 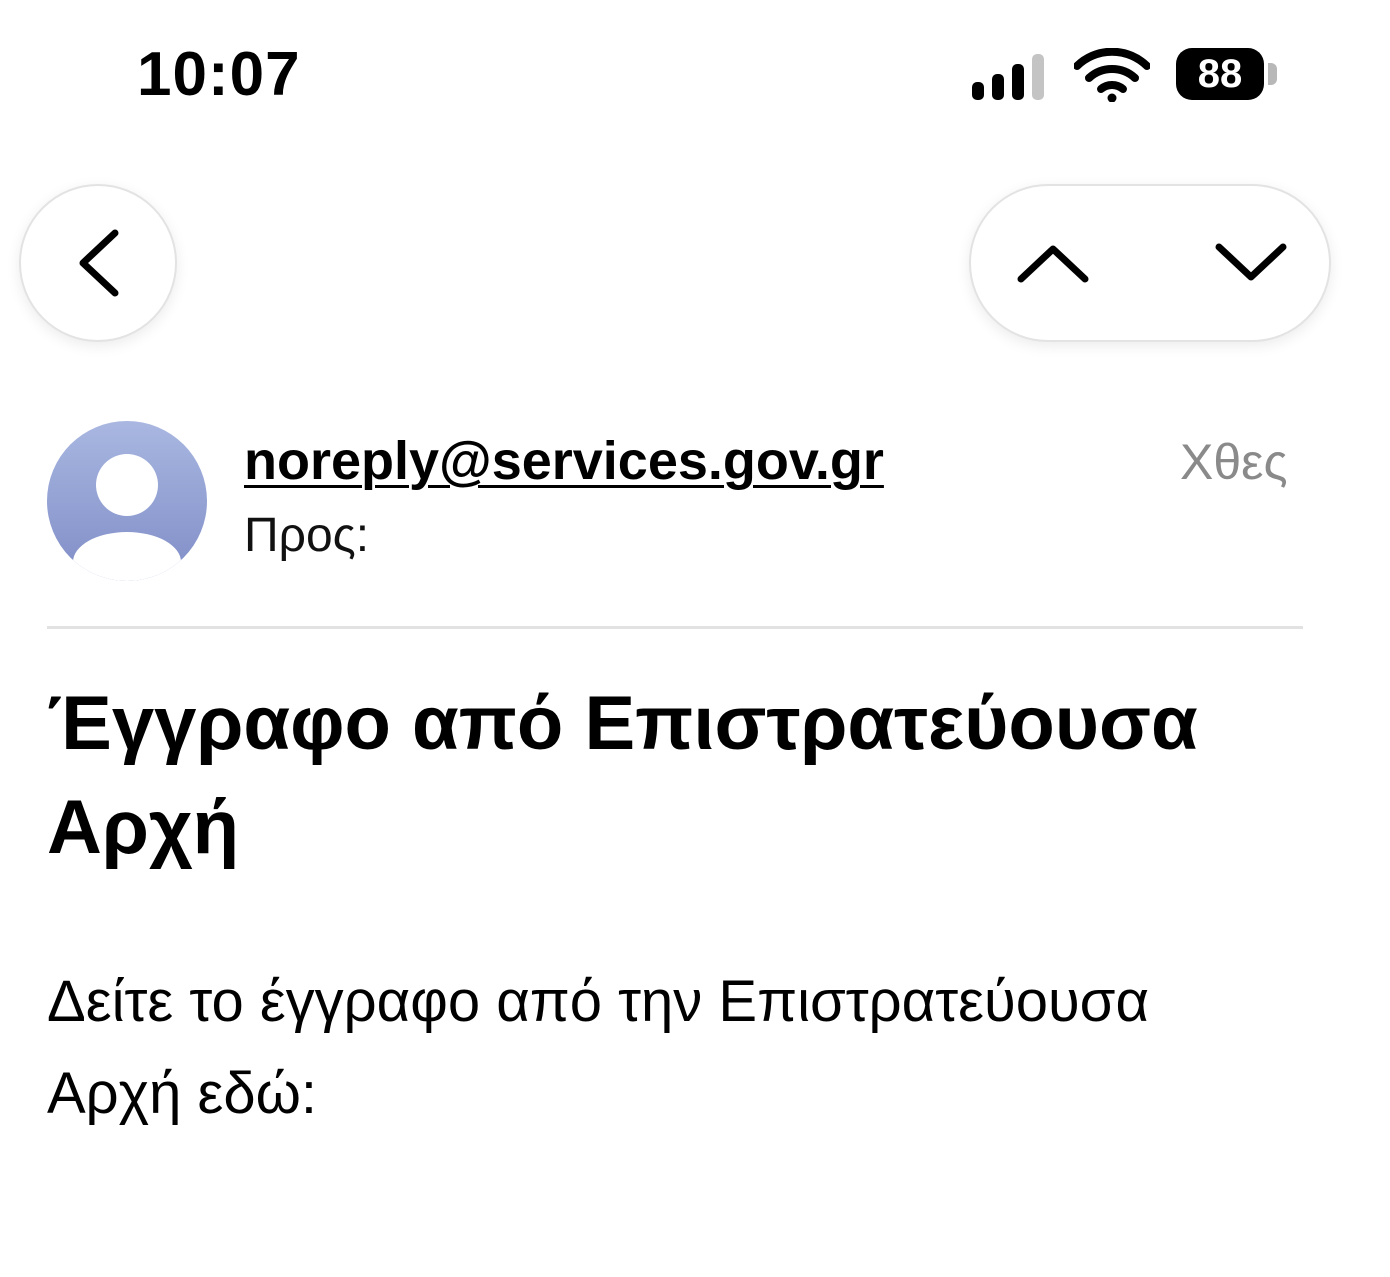 What do you see at coordinates (598, 1001) in the screenshot?
I see `body-text-line1: Δείτε το έγγραφο από την Επιστρατεύουσα` at bounding box center [598, 1001].